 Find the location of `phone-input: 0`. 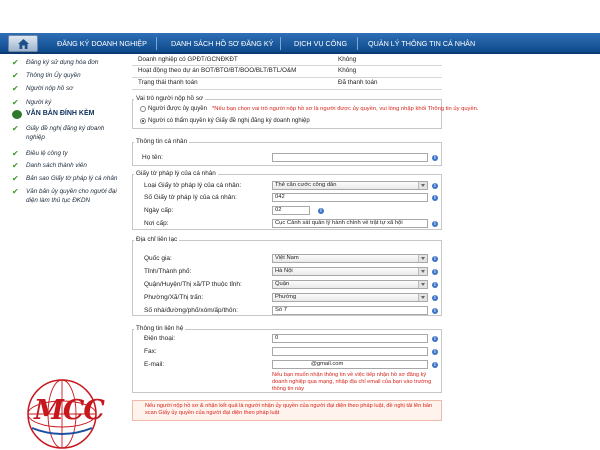

phone-input: 0 is located at coordinates (350, 338).